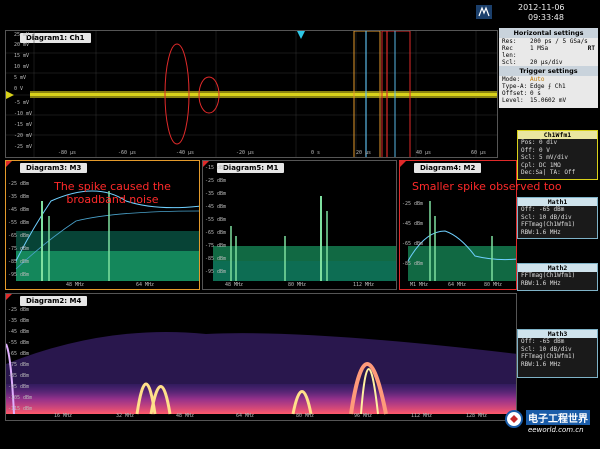 This screenshot has width=600, height=449. What do you see at coordinates (19, 89) in the screenshot?
I see `d1-ytick: 0 V` at bounding box center [19, 89].